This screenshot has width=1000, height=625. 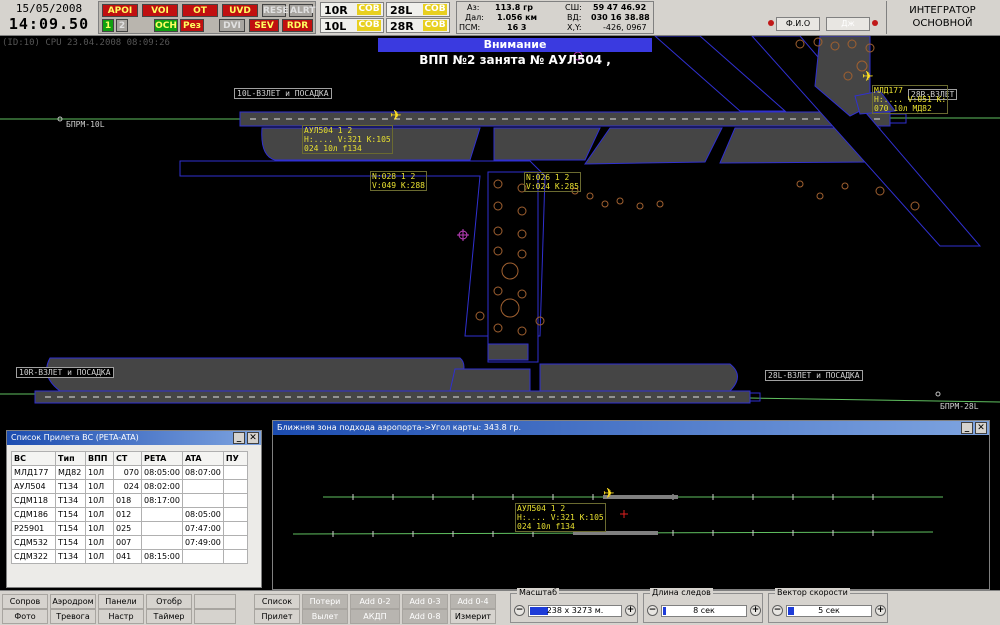 What do you see at coordinates (418, 25) in the screenshot?
I see `runway-28r-status: 28R COB` at bounding box center [418, 25].